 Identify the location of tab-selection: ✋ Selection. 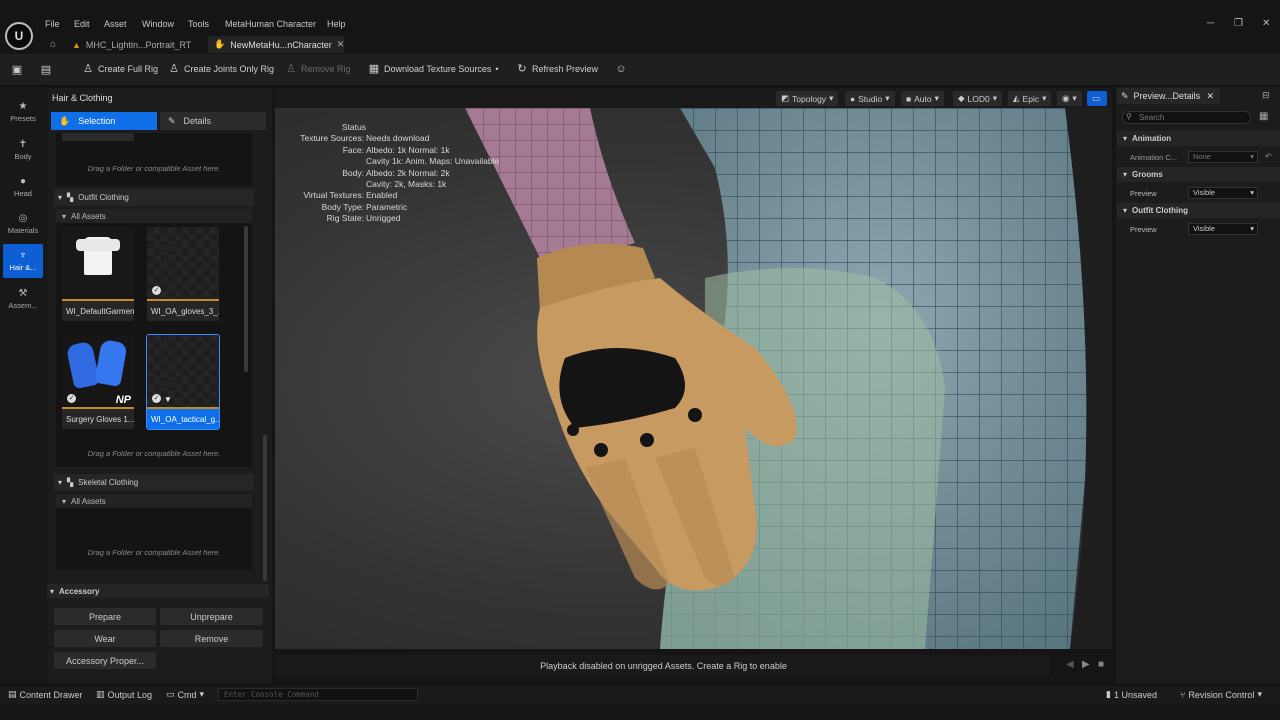
(104, 121).